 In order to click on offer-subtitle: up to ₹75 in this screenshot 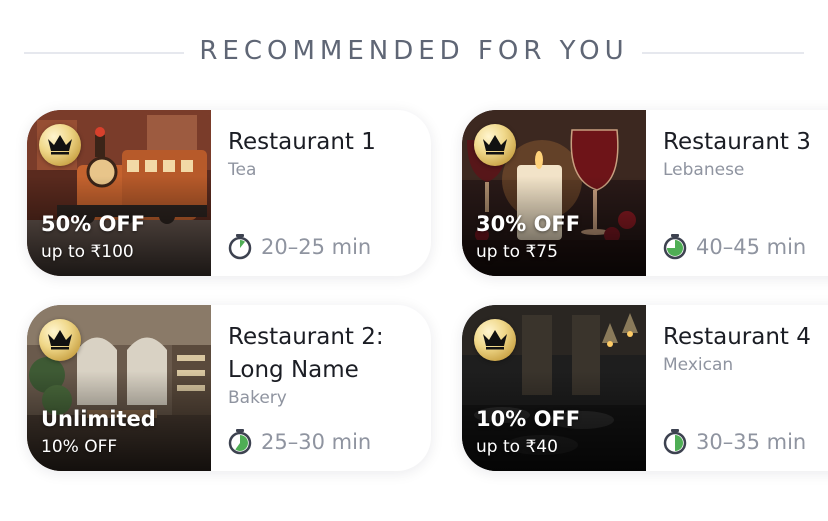, I will do `click(517, 252)`.